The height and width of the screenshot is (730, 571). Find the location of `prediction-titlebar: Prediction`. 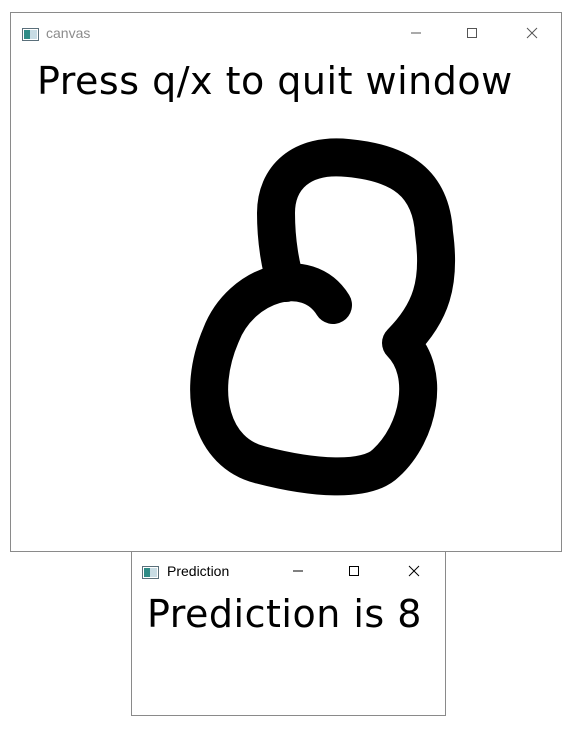

prediction-titlebar: Prediction is located at coordinates (288, 567).